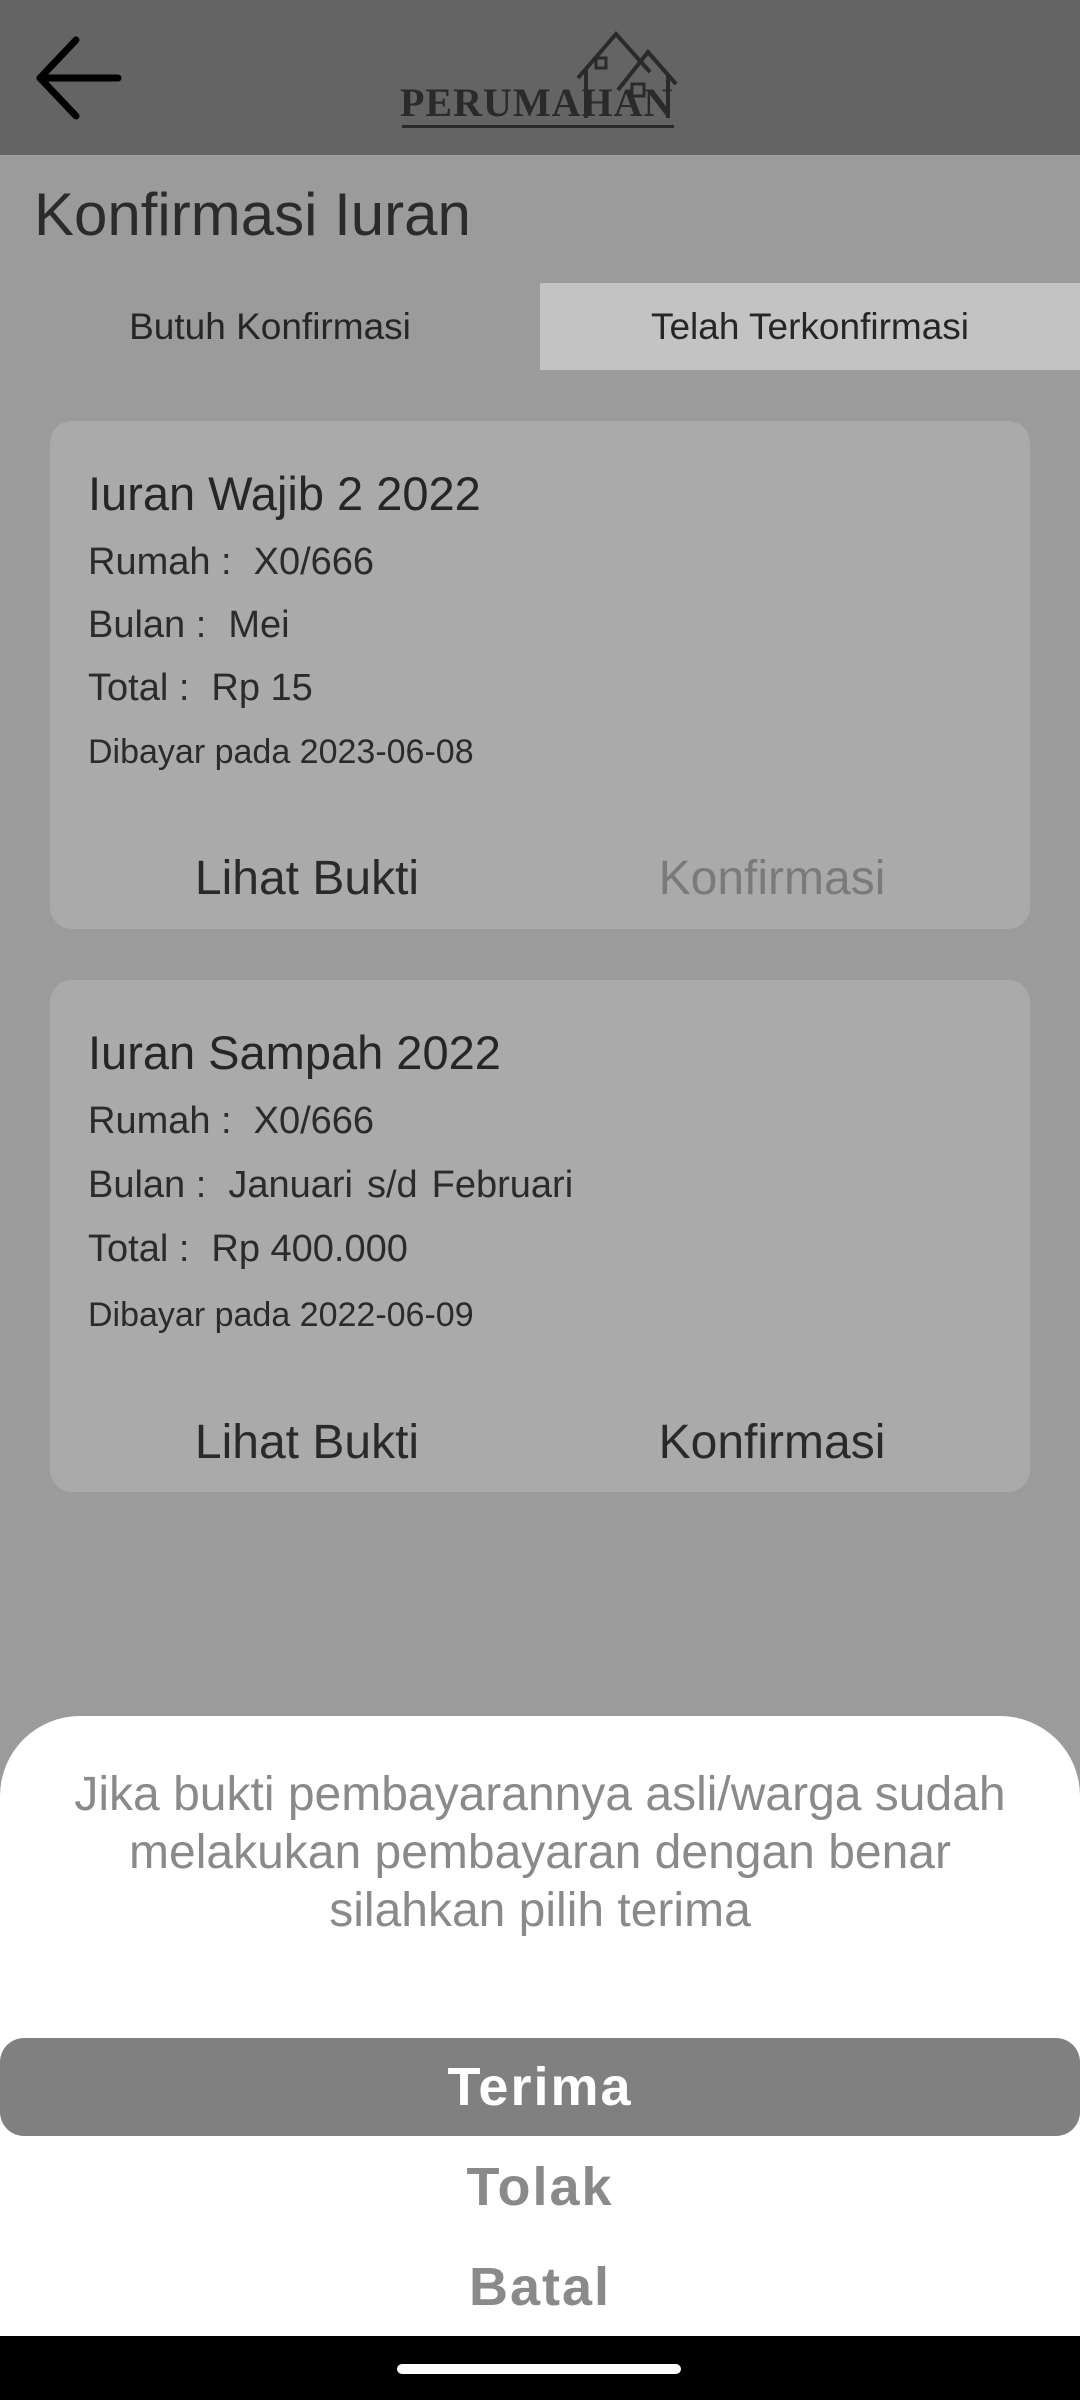  I want to click on back-button, so click(78, 78).